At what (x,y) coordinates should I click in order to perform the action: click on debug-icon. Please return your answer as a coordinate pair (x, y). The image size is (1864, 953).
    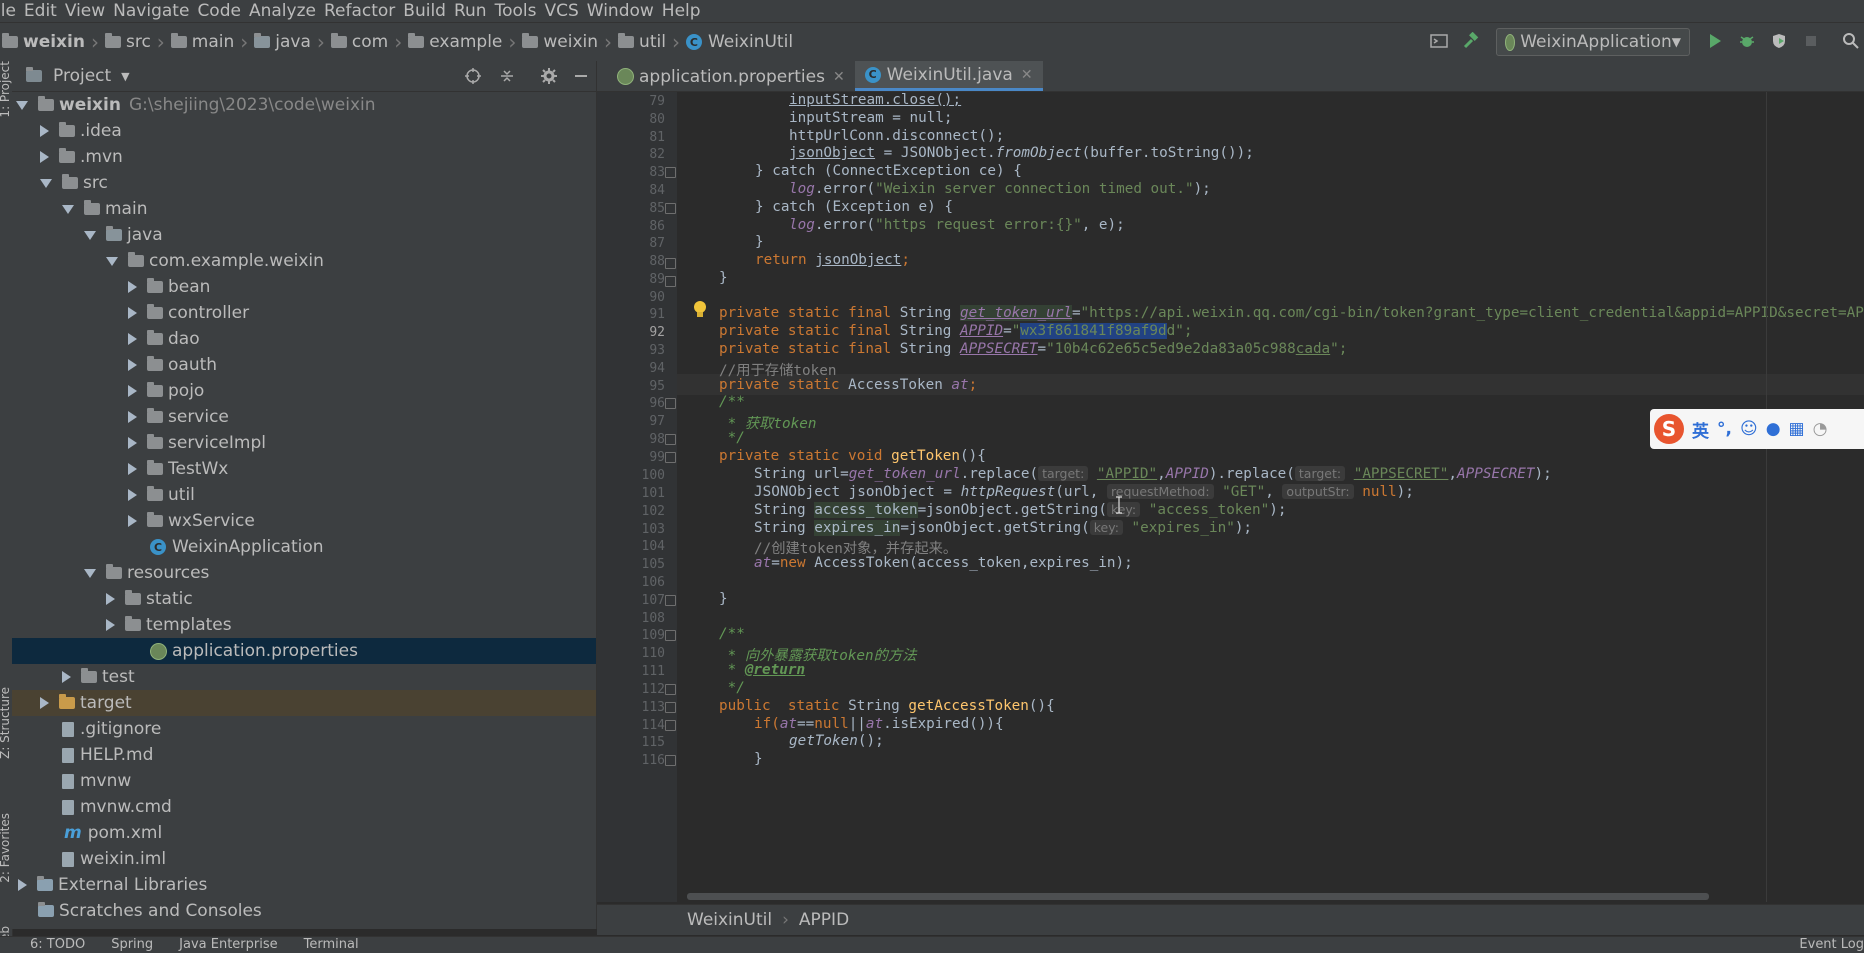
    Looking at the image, I should click on (1747, 41).